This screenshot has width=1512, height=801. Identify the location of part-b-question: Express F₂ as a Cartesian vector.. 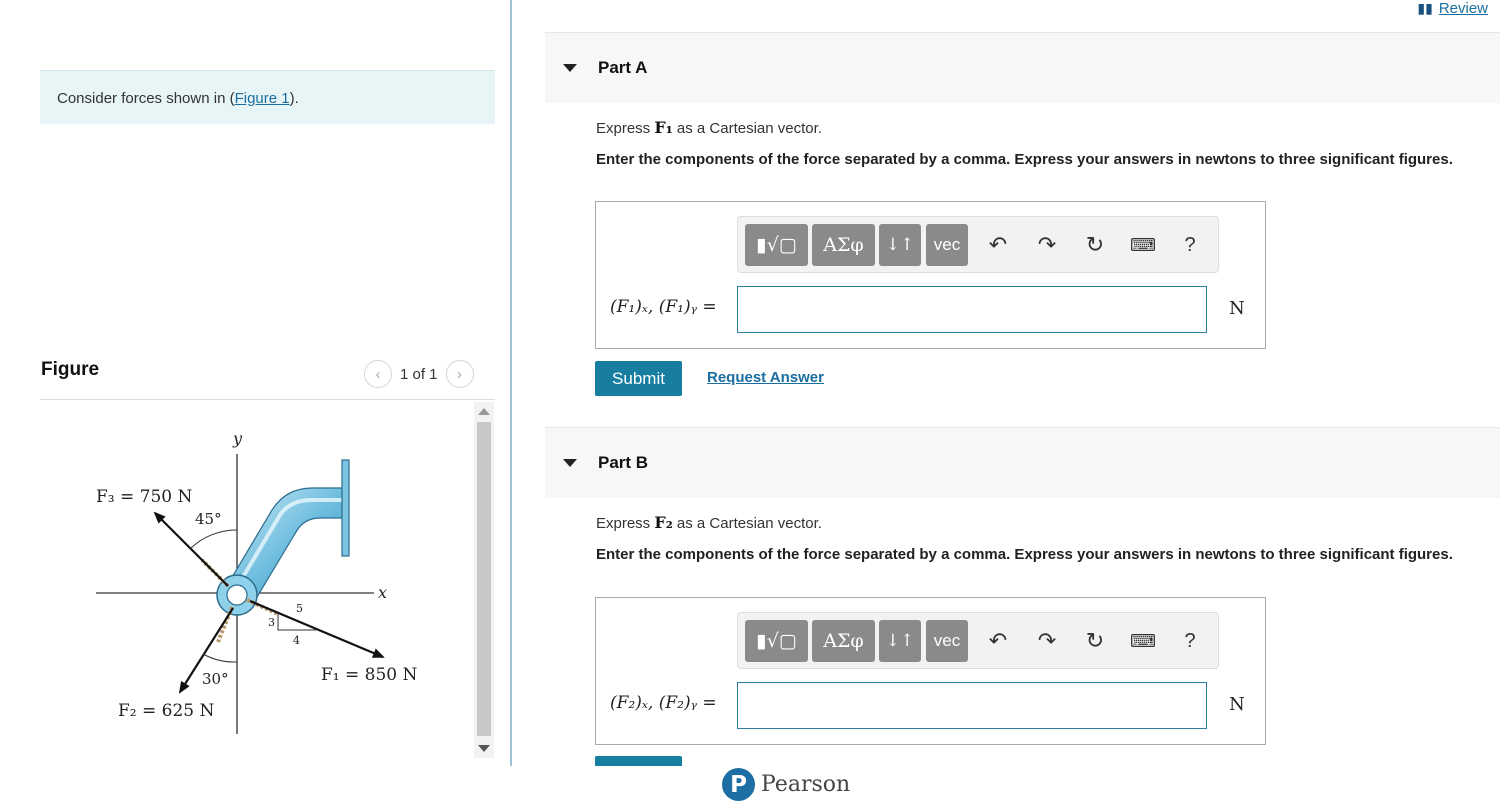
(709, 522).